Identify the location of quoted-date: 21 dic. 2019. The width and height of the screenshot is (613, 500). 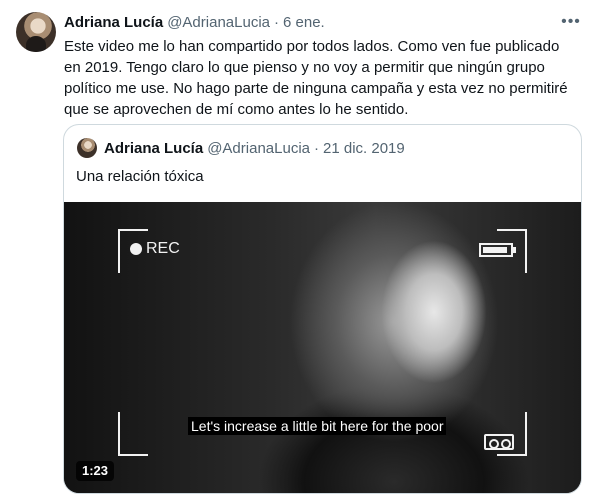
(364, 148).